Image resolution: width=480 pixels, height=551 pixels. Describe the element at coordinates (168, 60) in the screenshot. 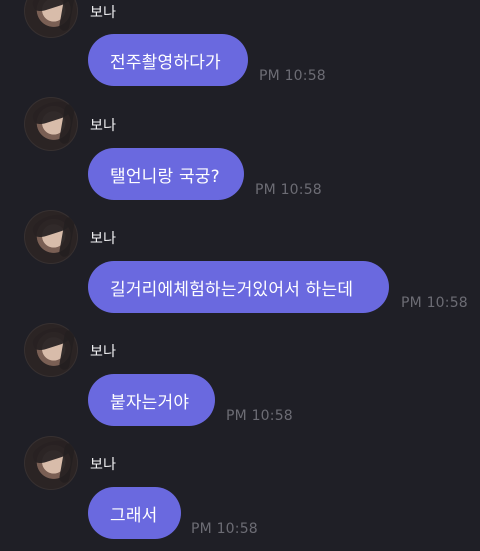

I see `message-bubble: 전주촬영하다가` at that location.